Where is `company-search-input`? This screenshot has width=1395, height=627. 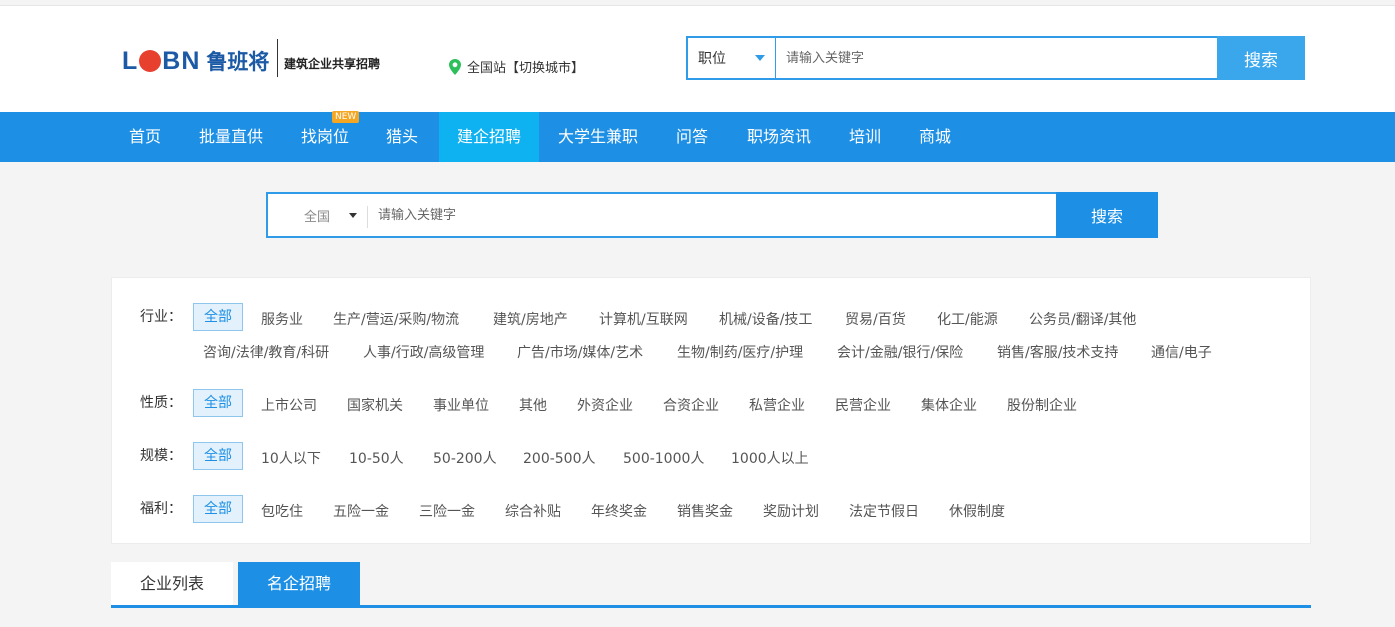 company-search-input is located at coordinates (712, 215).